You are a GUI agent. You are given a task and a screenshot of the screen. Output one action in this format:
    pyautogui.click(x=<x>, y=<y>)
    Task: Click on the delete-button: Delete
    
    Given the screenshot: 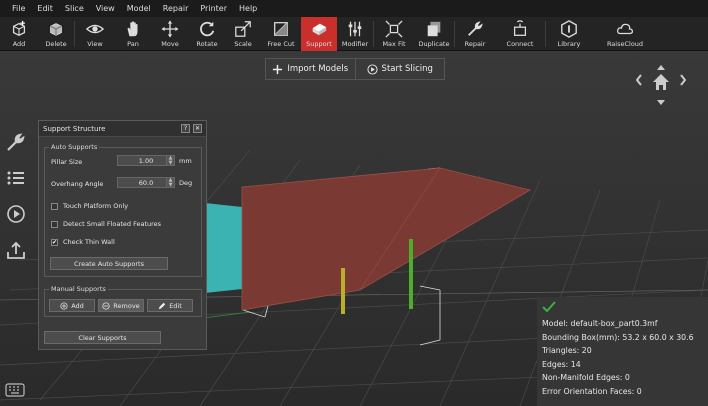 What is the action you would take?
    pyautogui.click(x=56, y=34)
    